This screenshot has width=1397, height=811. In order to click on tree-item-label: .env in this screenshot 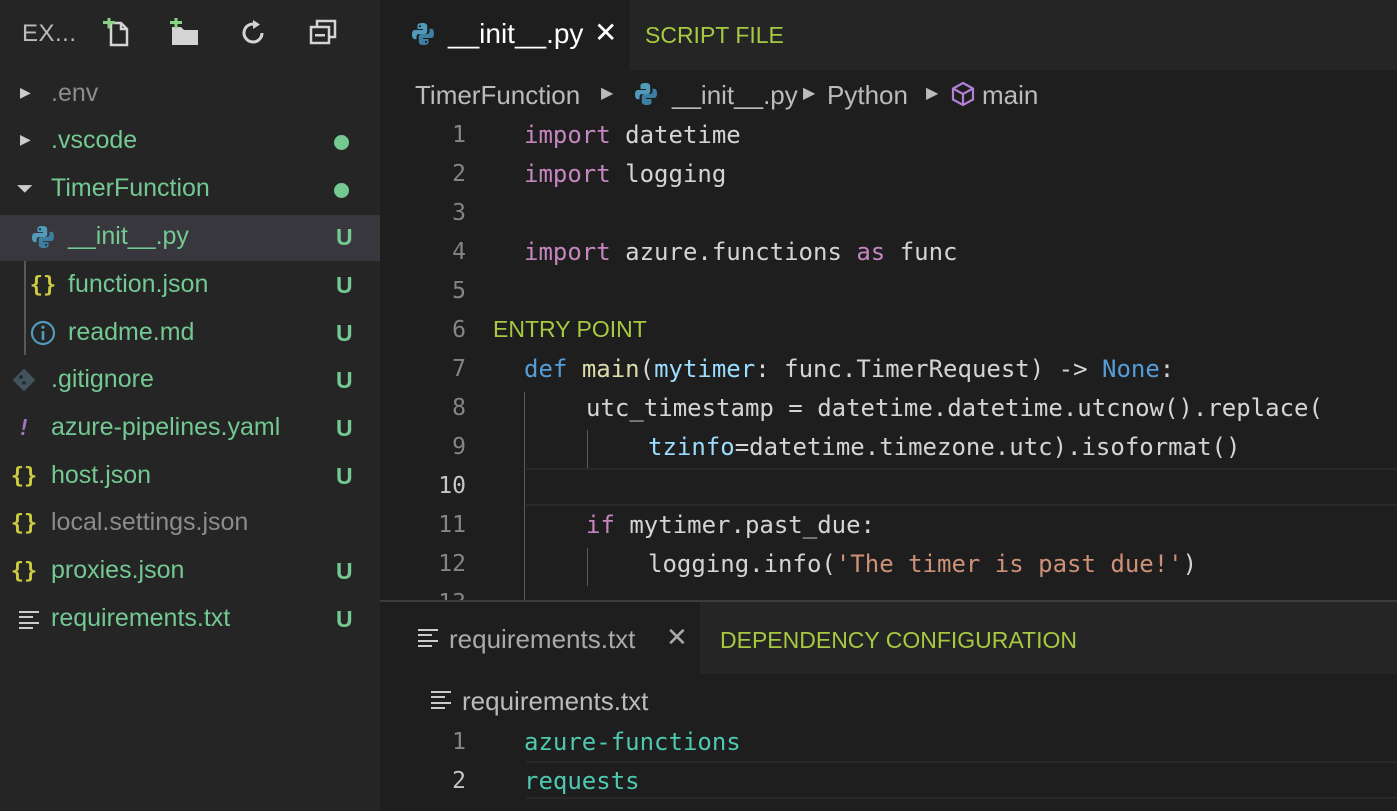, I will do `click(75, 93)`.